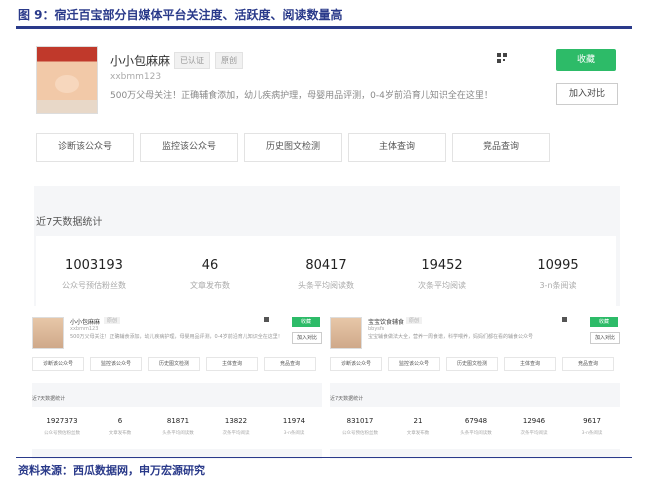  What do you see at coordinates (62, 421) in the screenshot?
I see `stat-value-fans: 1927373` at bounding box center [62, 421].